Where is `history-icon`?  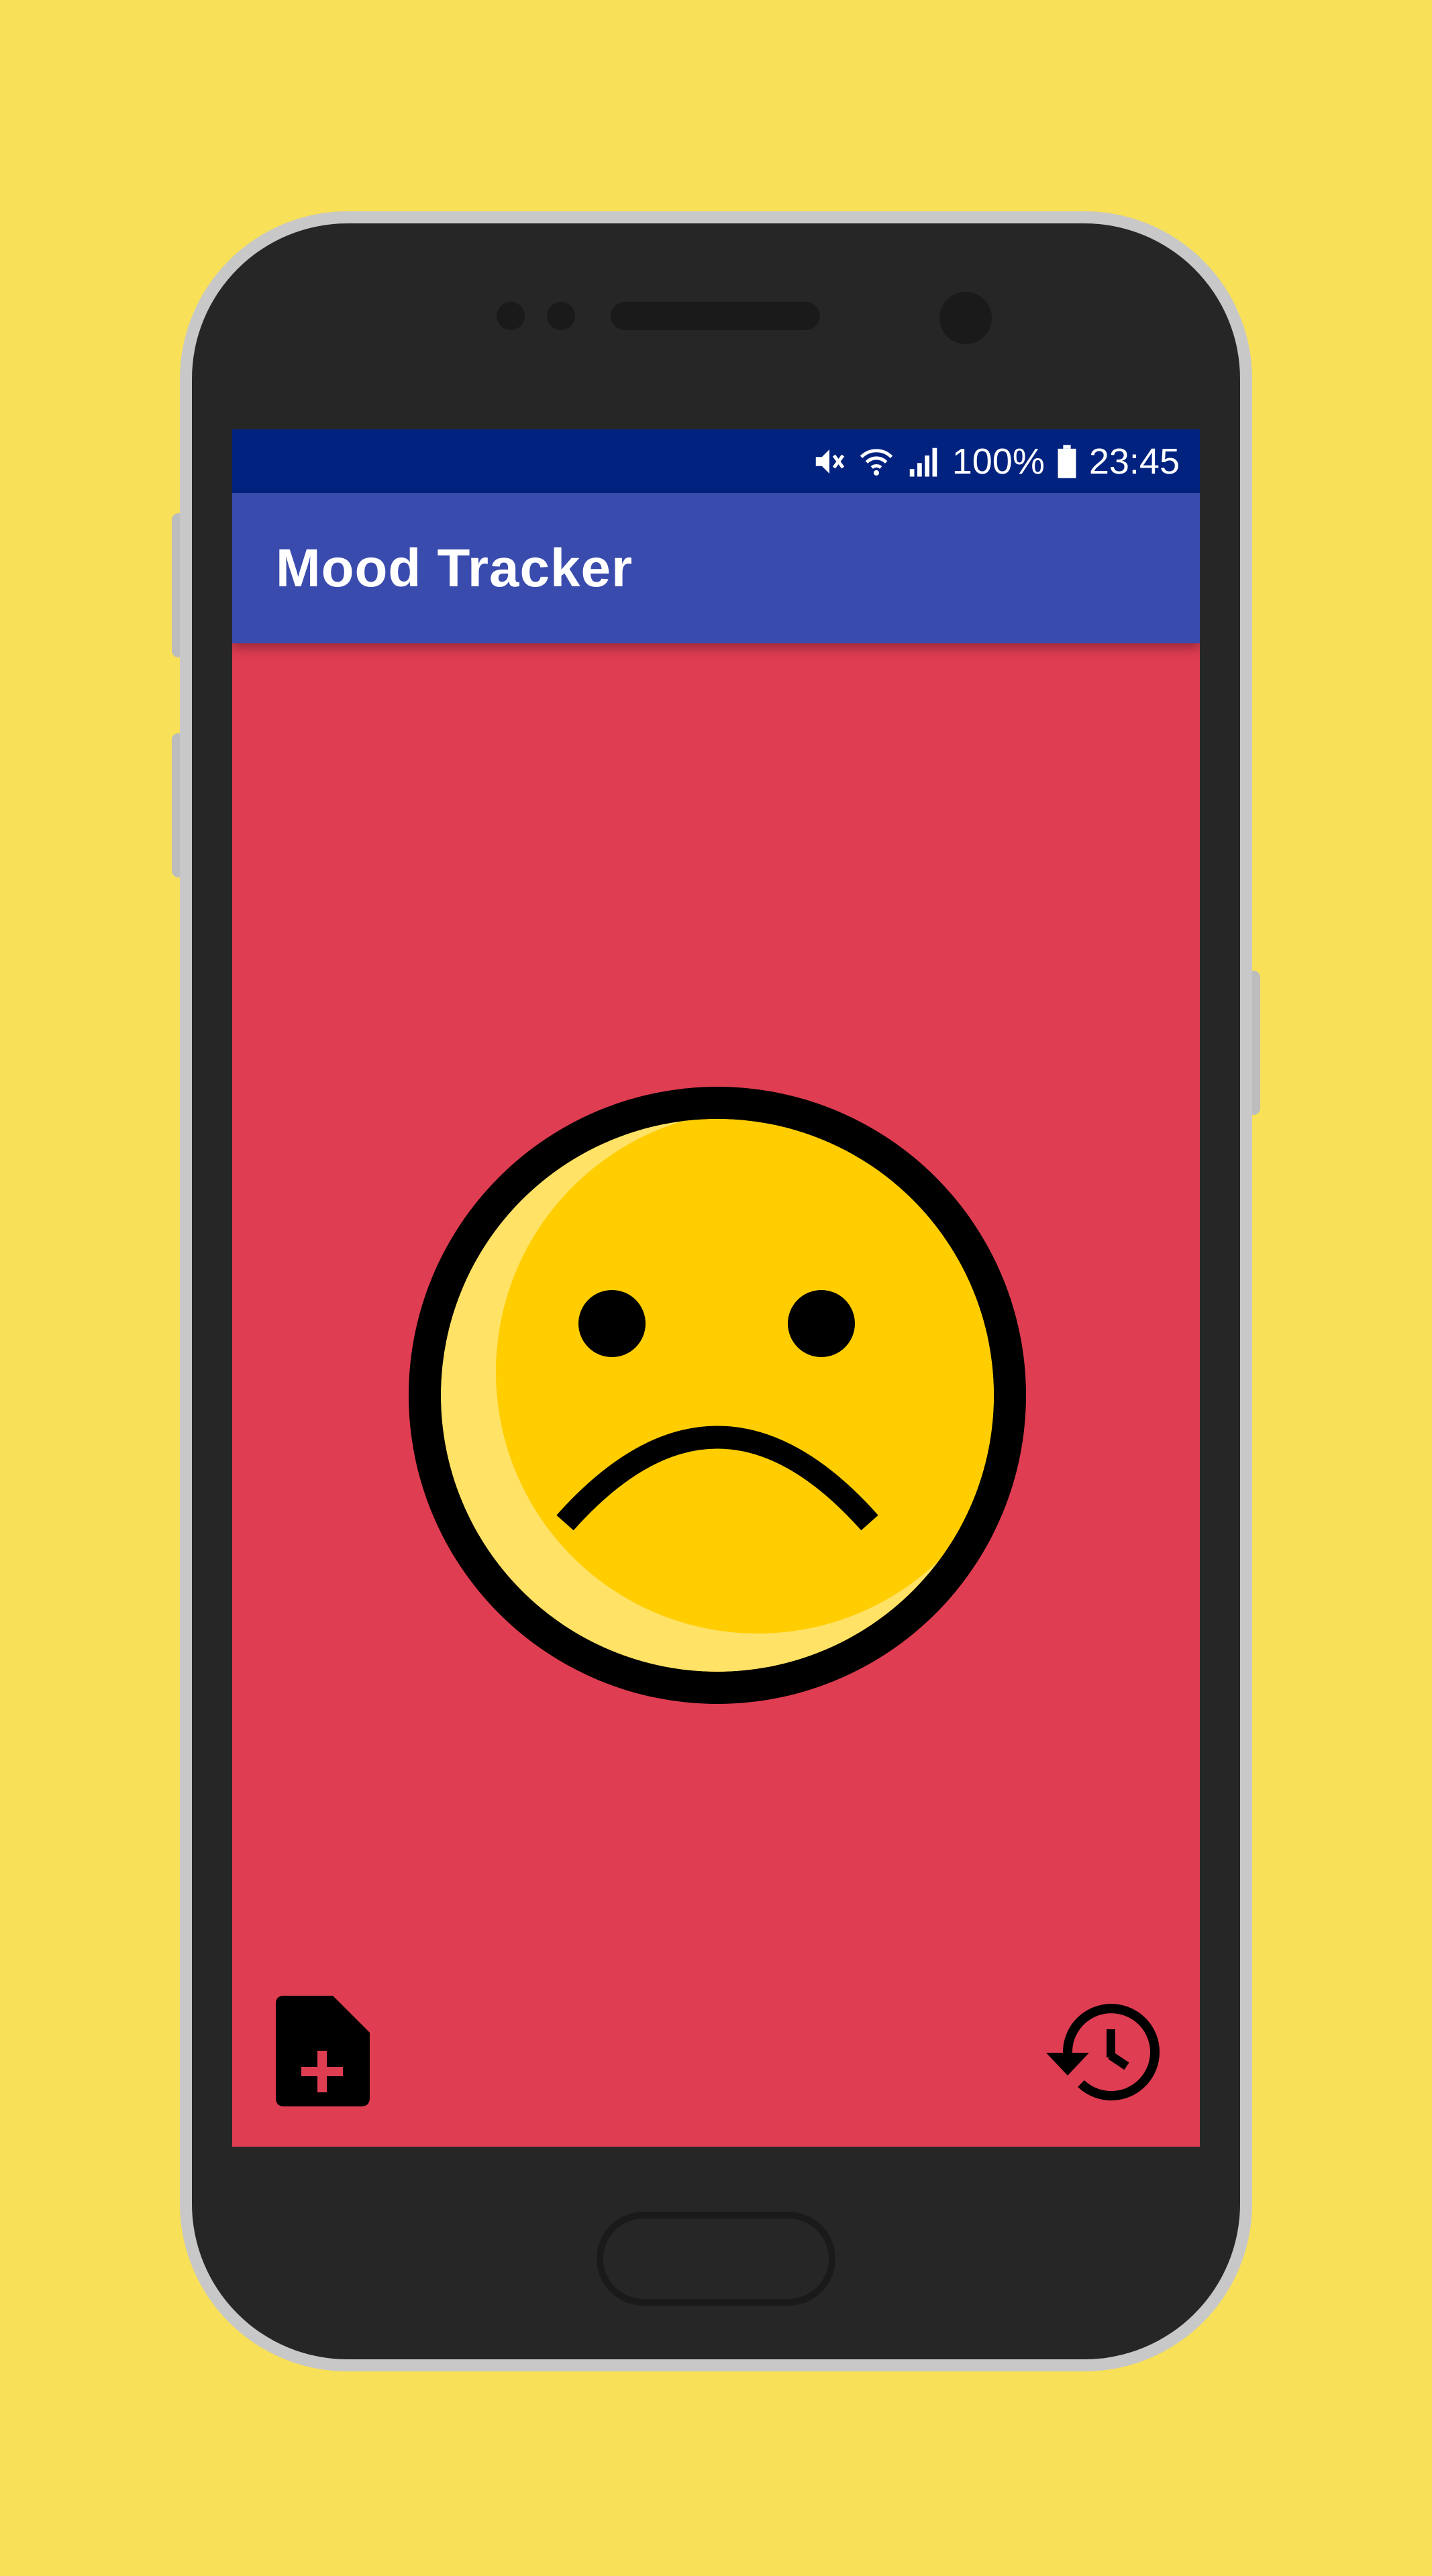
history-icon is located at coordinates (1103, 2052).